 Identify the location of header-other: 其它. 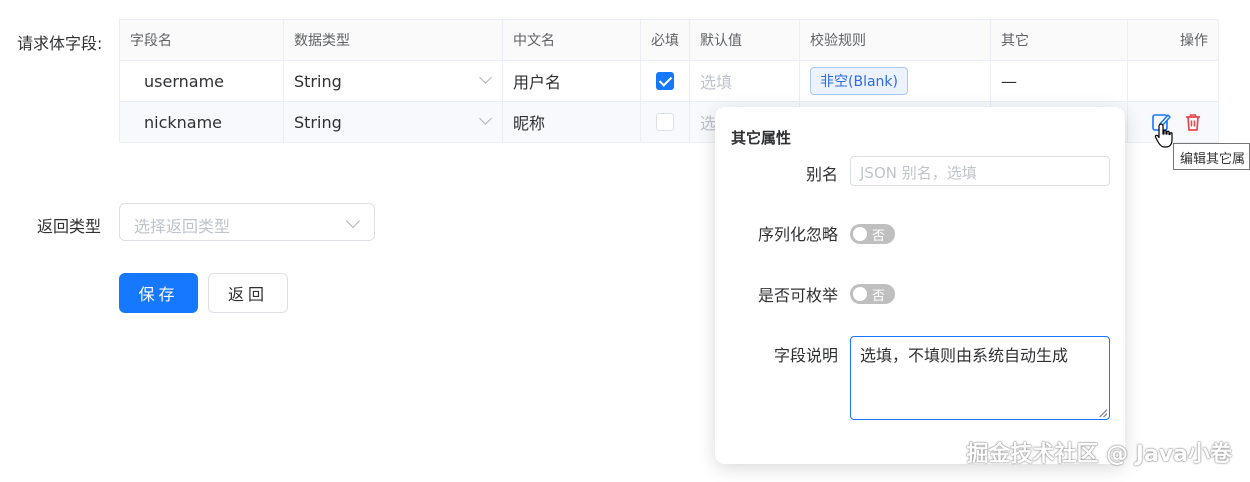
(1059, 40).